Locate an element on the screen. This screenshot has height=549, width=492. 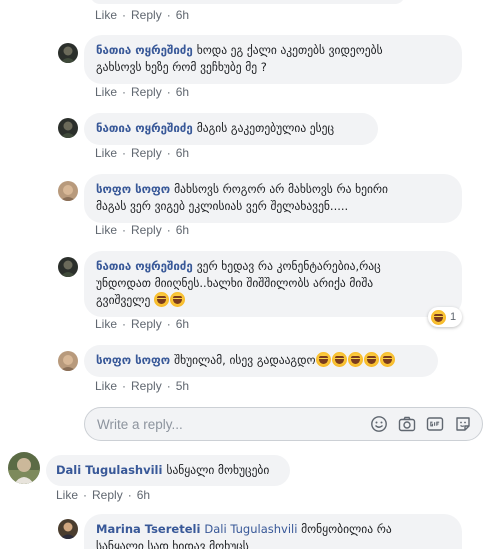
comment-text: მახსოვს როგორ არ მახსოვს რა ხეირი is located at coordinates (281, 189).